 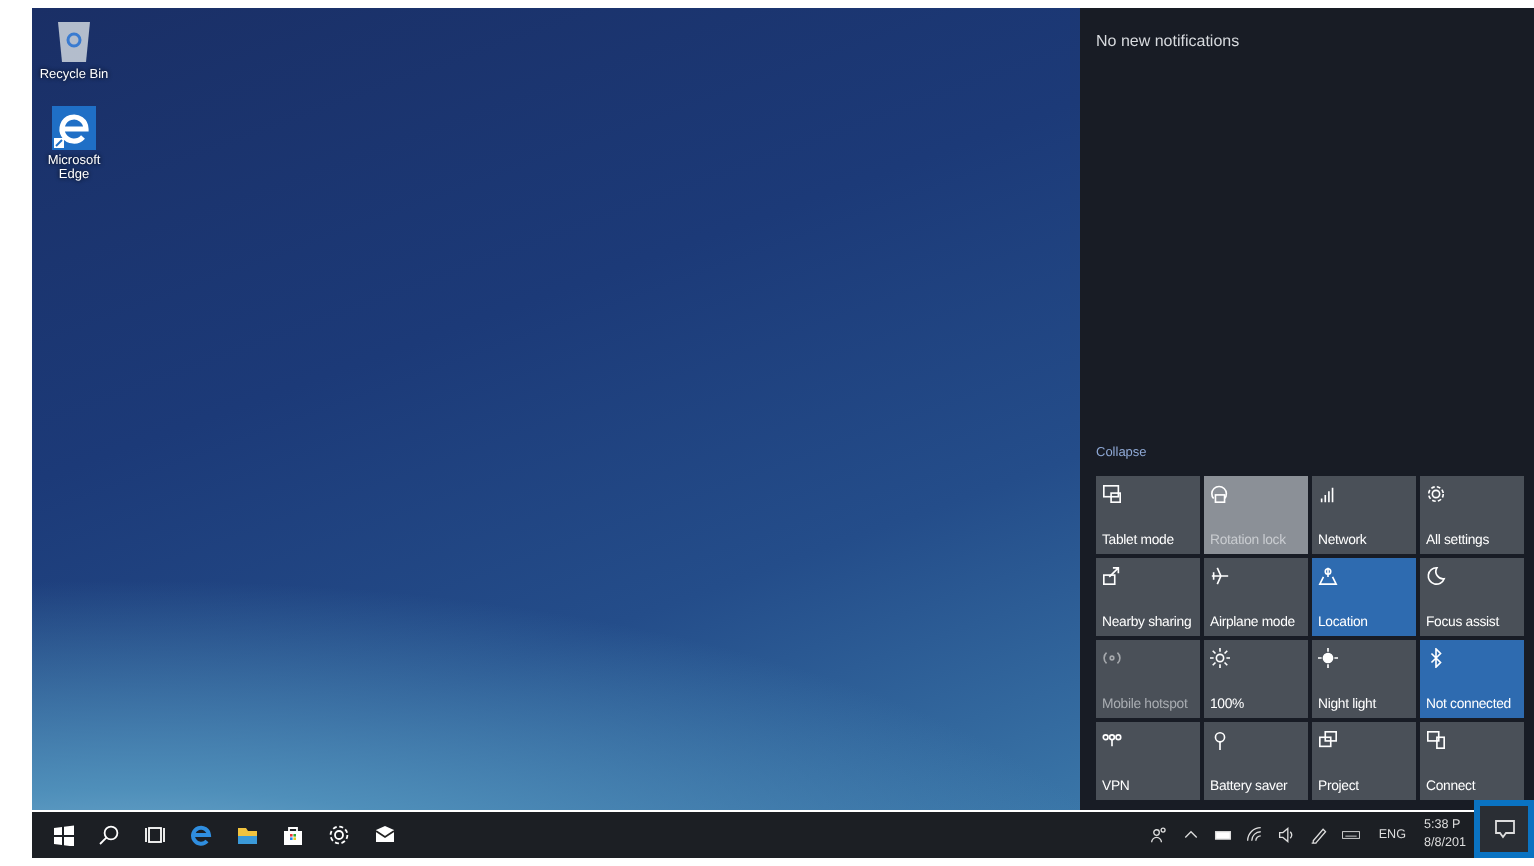 What do you see at coordinates (1436, 494) in the screenshot?
I see `gear-icon` at bounding box center [1436, 494].